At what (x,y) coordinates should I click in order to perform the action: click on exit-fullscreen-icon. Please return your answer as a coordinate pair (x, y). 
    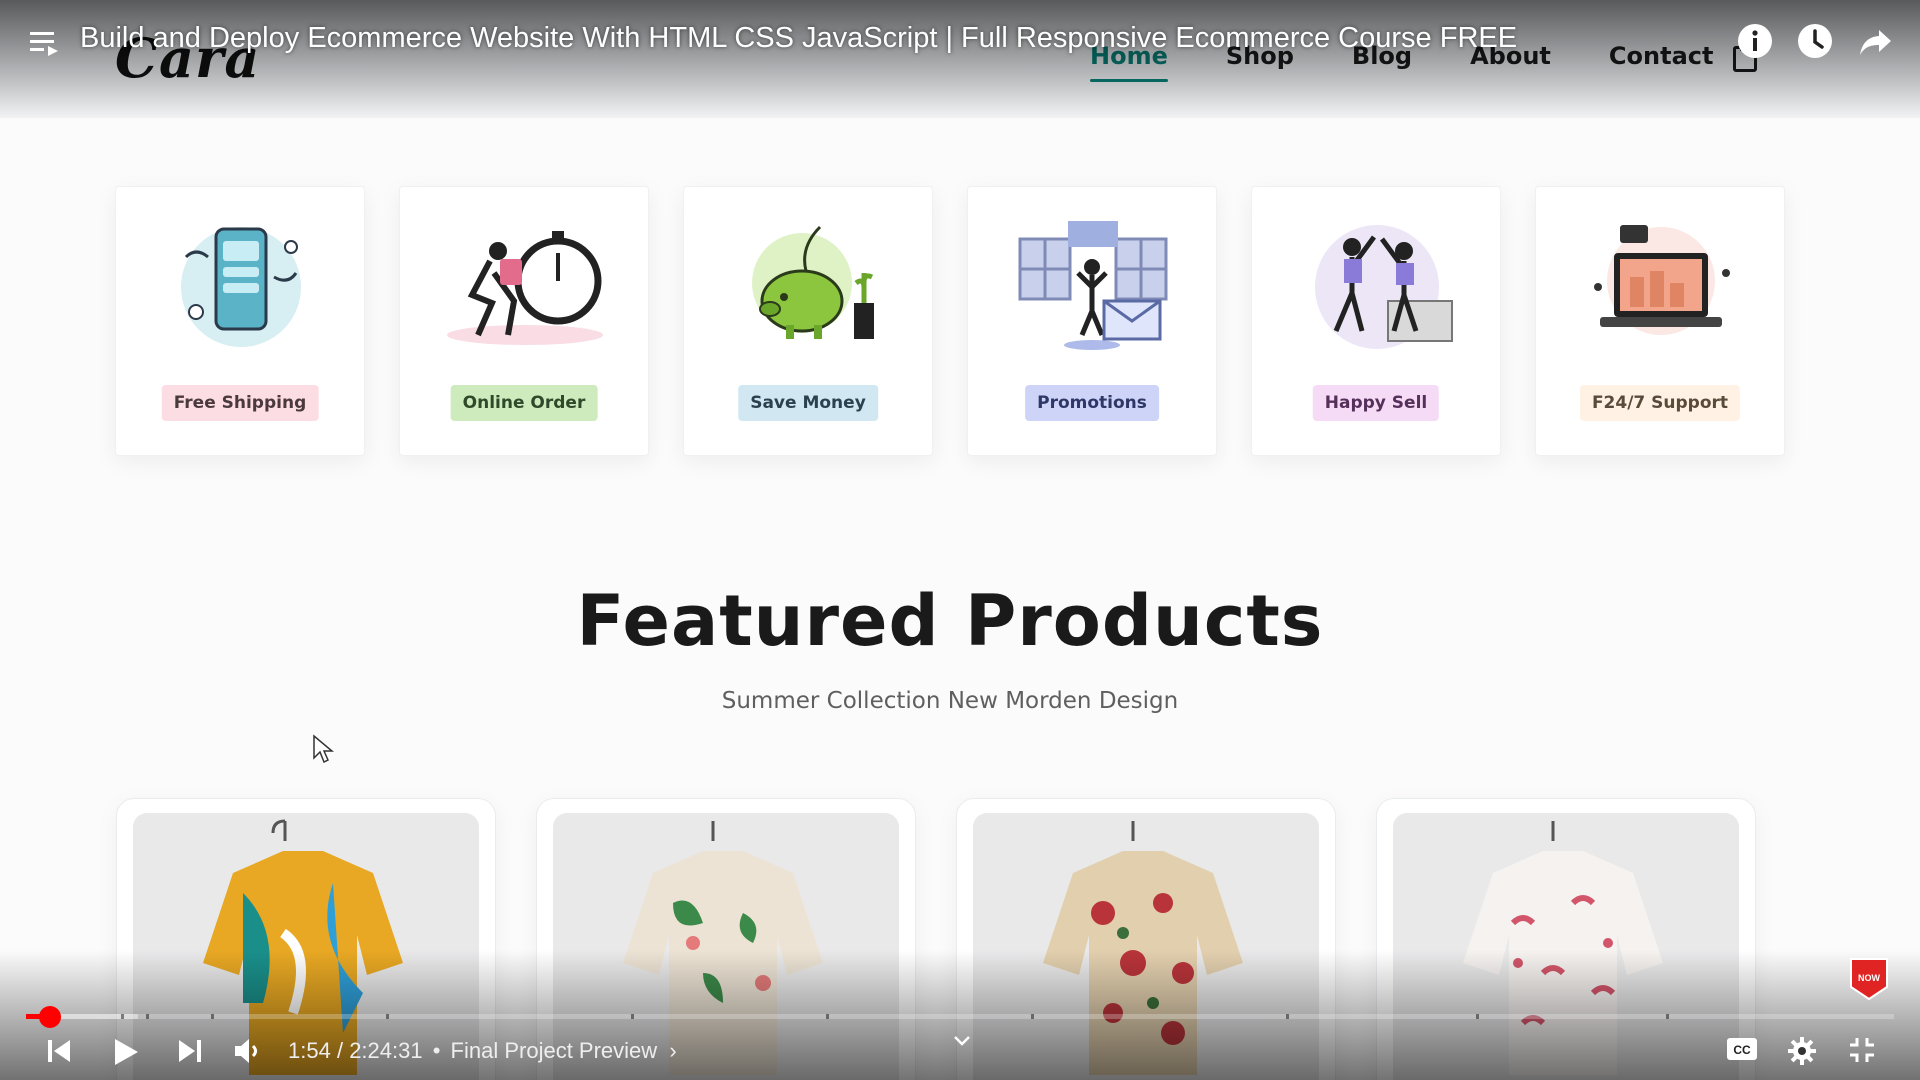
    Looking at the image, I should click on (1862, 1050).